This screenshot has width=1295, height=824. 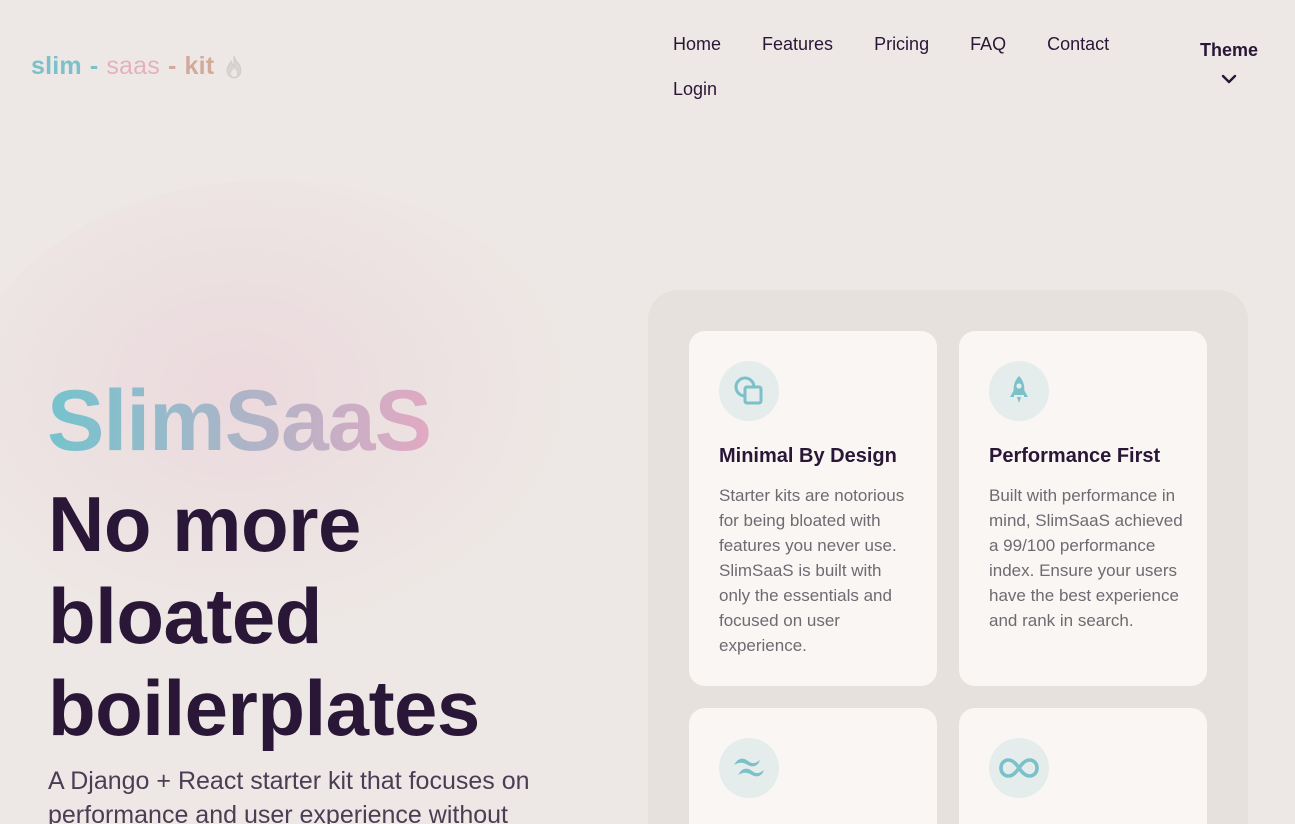 I want to click on tailwind-icon, so click(x=749, y=768).